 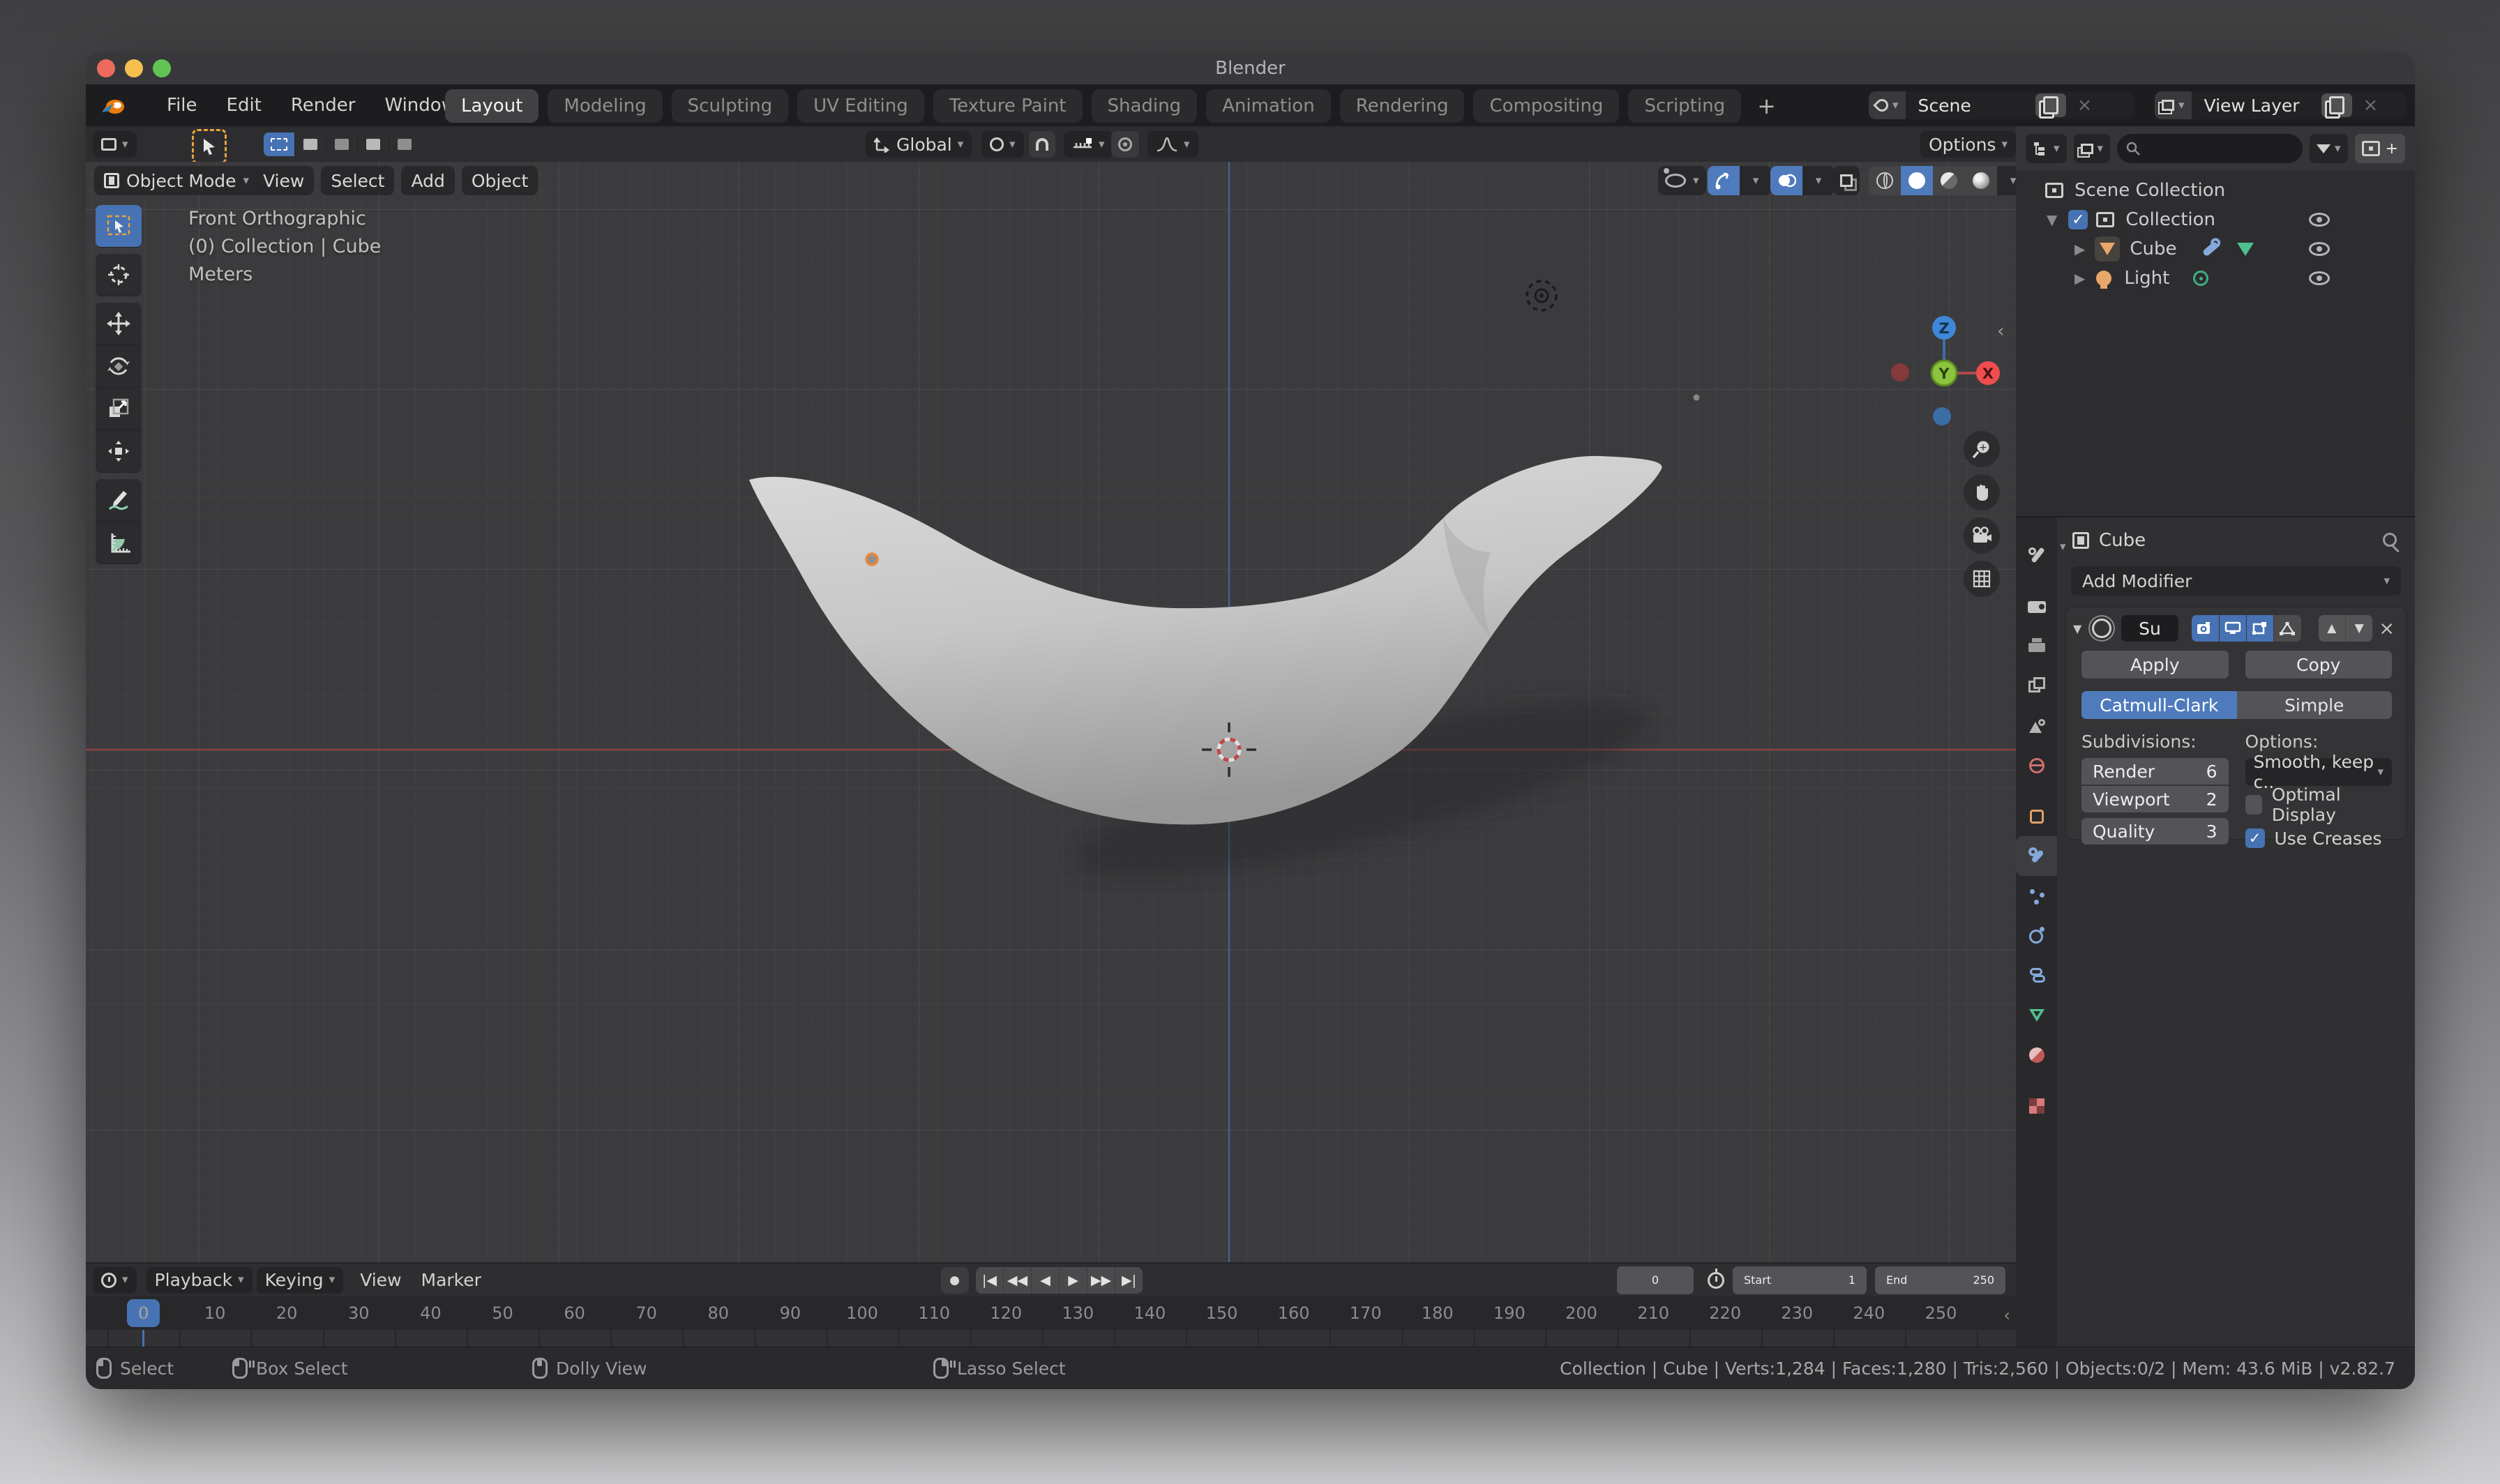 What do you see at coordinates (119, 451) in the screenshot?
I see `tool-transform` at bounding box center [119, 451].